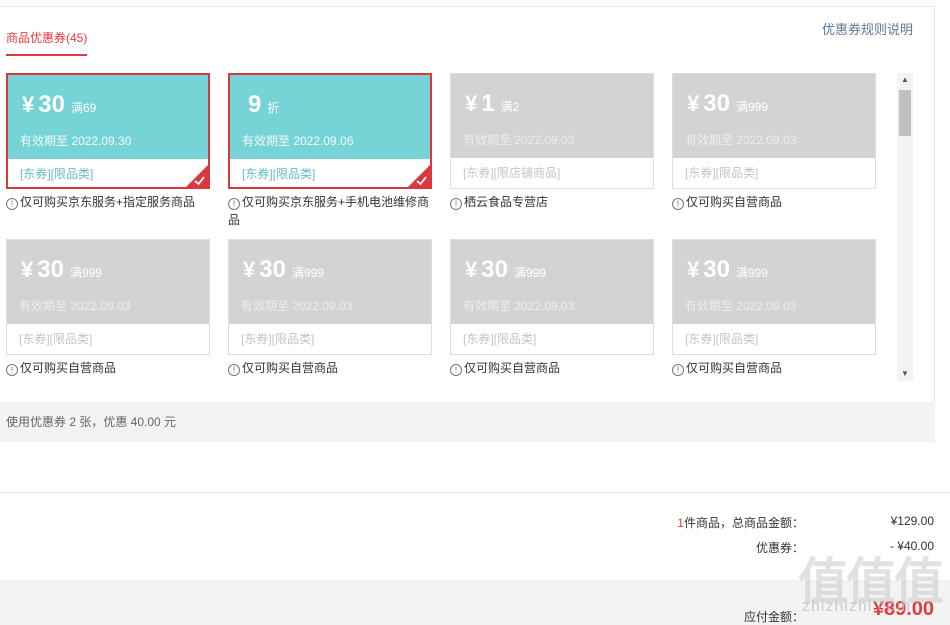 The image size is (950, 625). What do you see at coordinates (298, 141) in the screenshot?
I see `coupon-validity: 有效期至 2022.09.06` at bounding box center [298, 141].